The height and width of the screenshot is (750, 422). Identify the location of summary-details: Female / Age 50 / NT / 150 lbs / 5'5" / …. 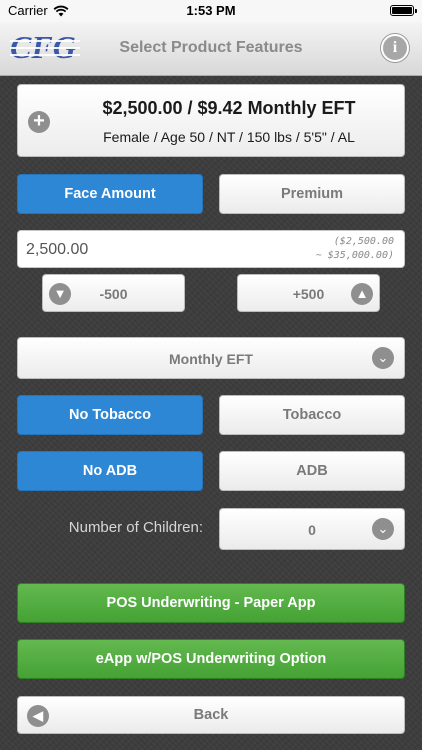
(229, 137).